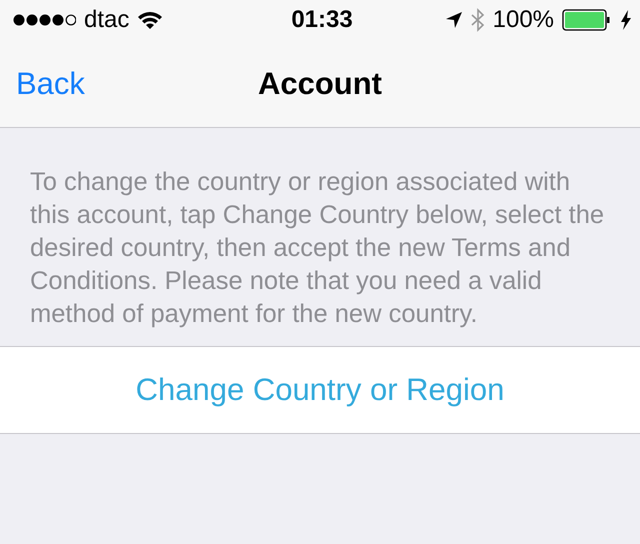  Describe the element at coordinates (587, 20) in the screenshot. I see `battery-icon` at that location.